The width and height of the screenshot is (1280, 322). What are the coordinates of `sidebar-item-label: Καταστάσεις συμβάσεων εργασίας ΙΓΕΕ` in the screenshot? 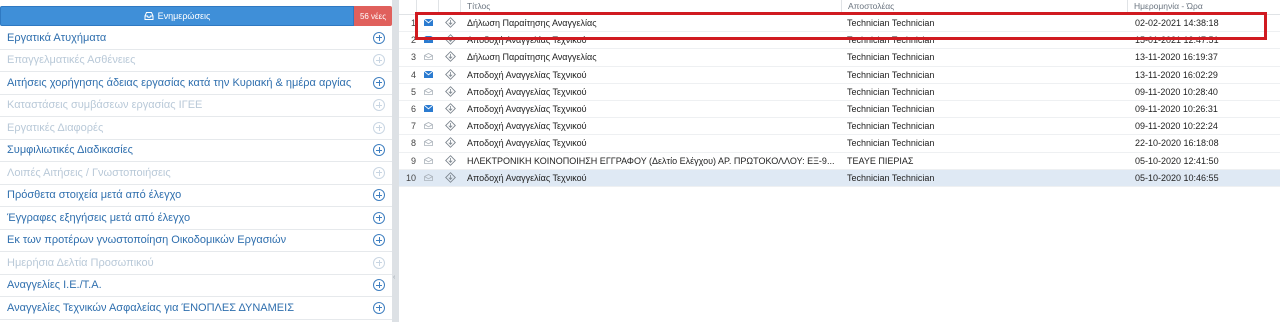 It's located at (105, 105).